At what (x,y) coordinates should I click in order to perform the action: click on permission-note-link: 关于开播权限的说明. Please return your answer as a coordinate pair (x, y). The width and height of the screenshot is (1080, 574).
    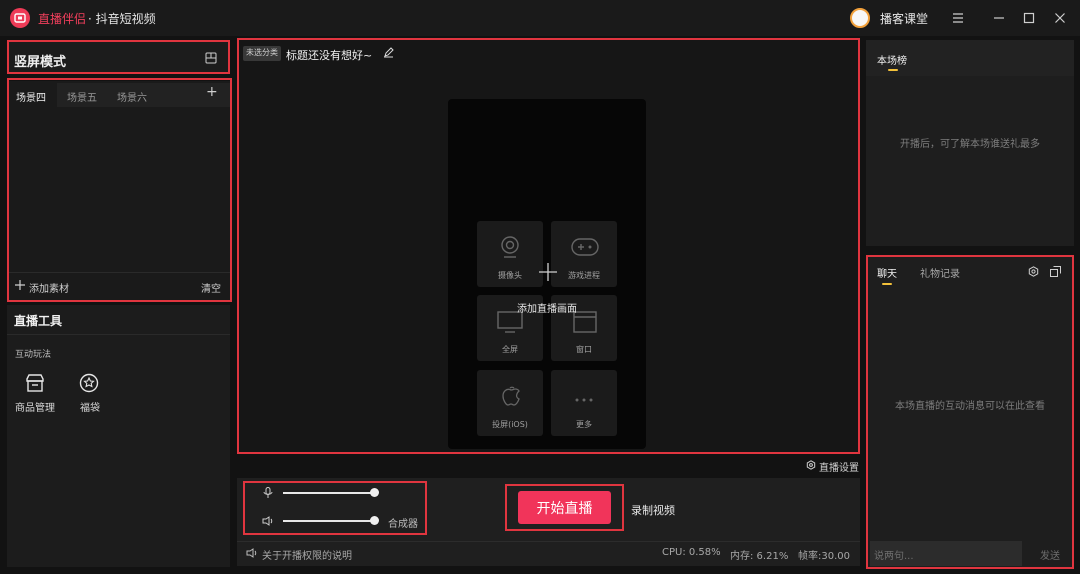
    Looking at the image, I should click on (307, 554).